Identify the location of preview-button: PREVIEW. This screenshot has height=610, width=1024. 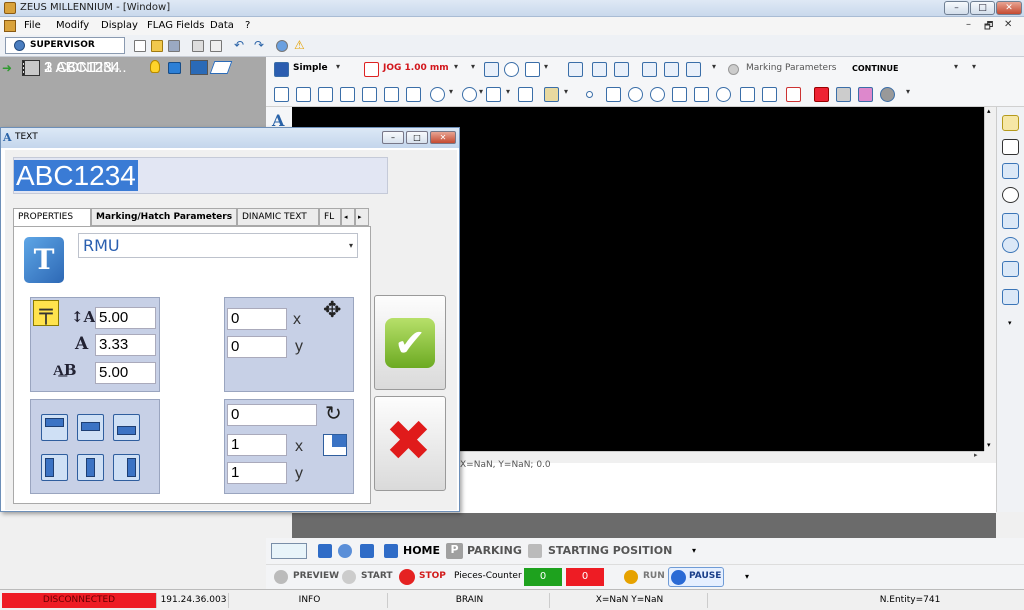
(316, 576).